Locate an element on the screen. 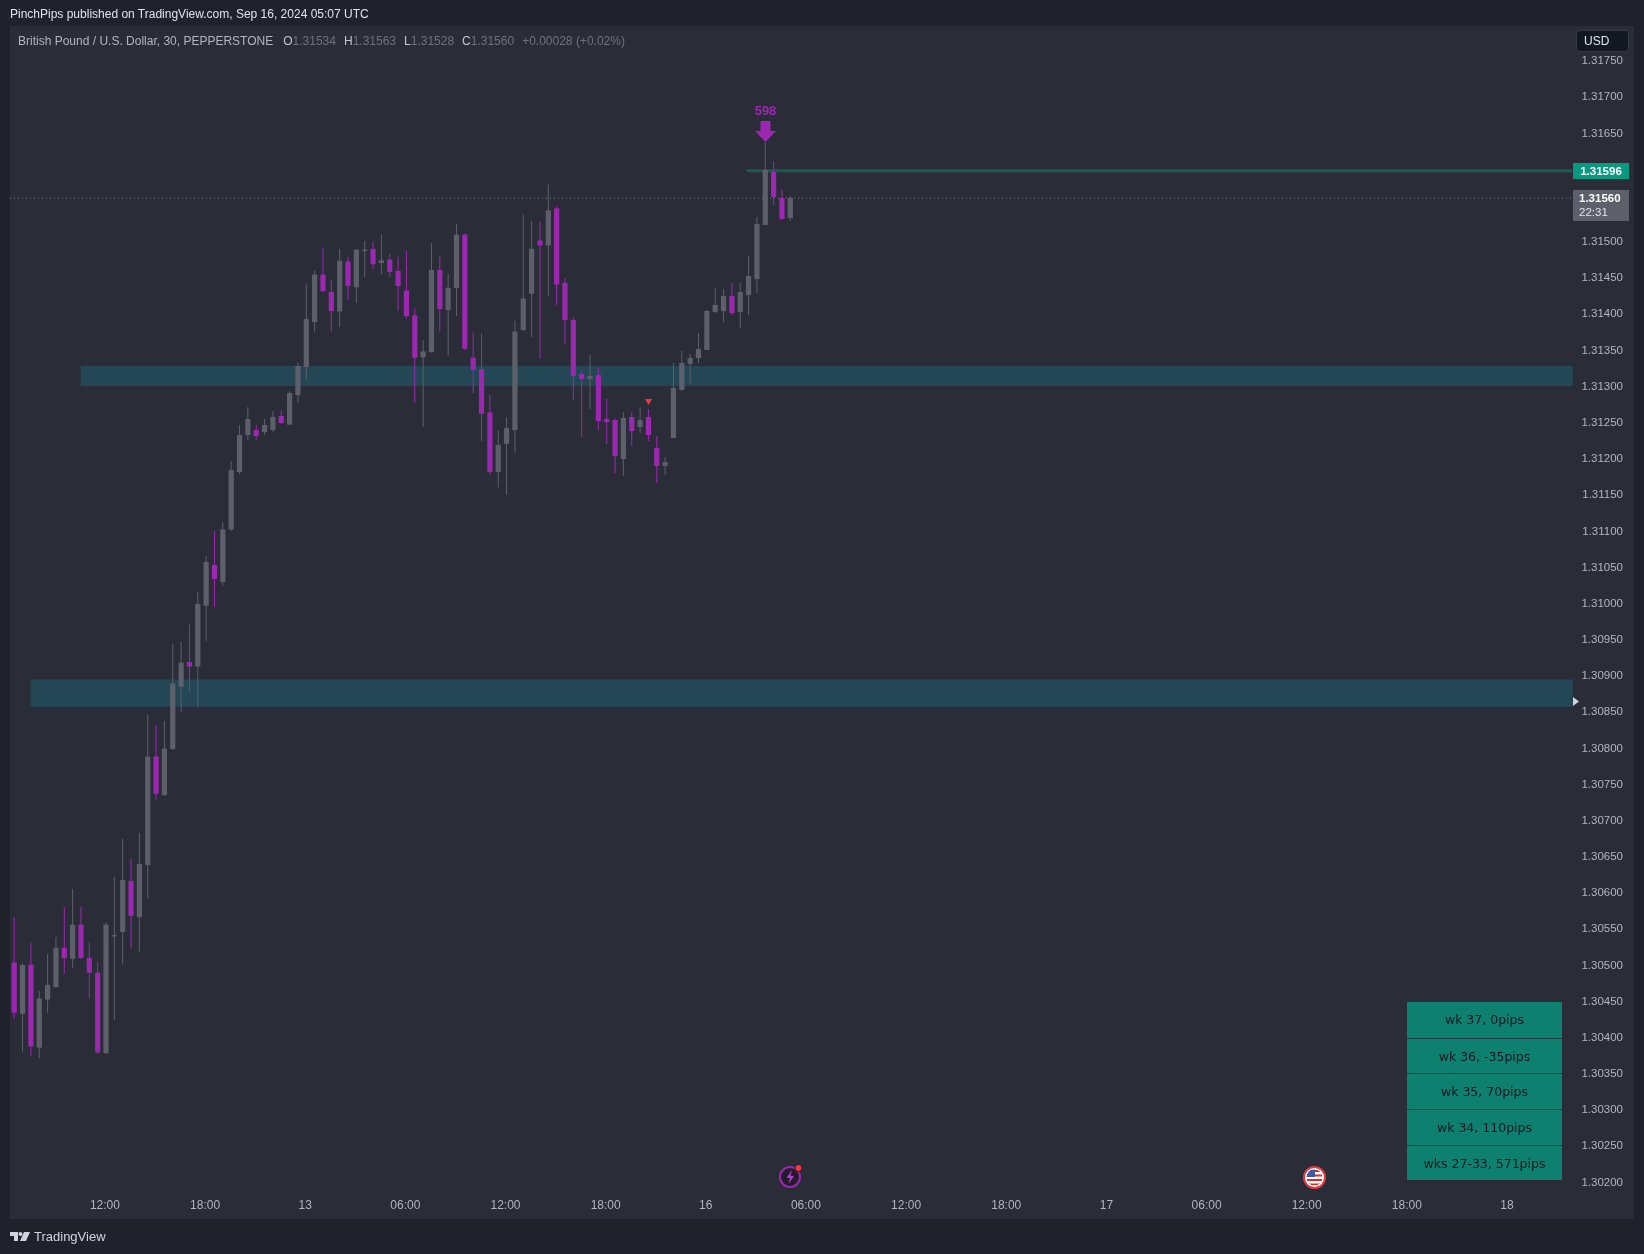  flag-icon is located at coordinates (1315, 1177).